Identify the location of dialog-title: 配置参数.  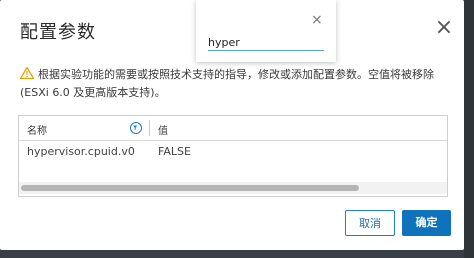
(58, 32).